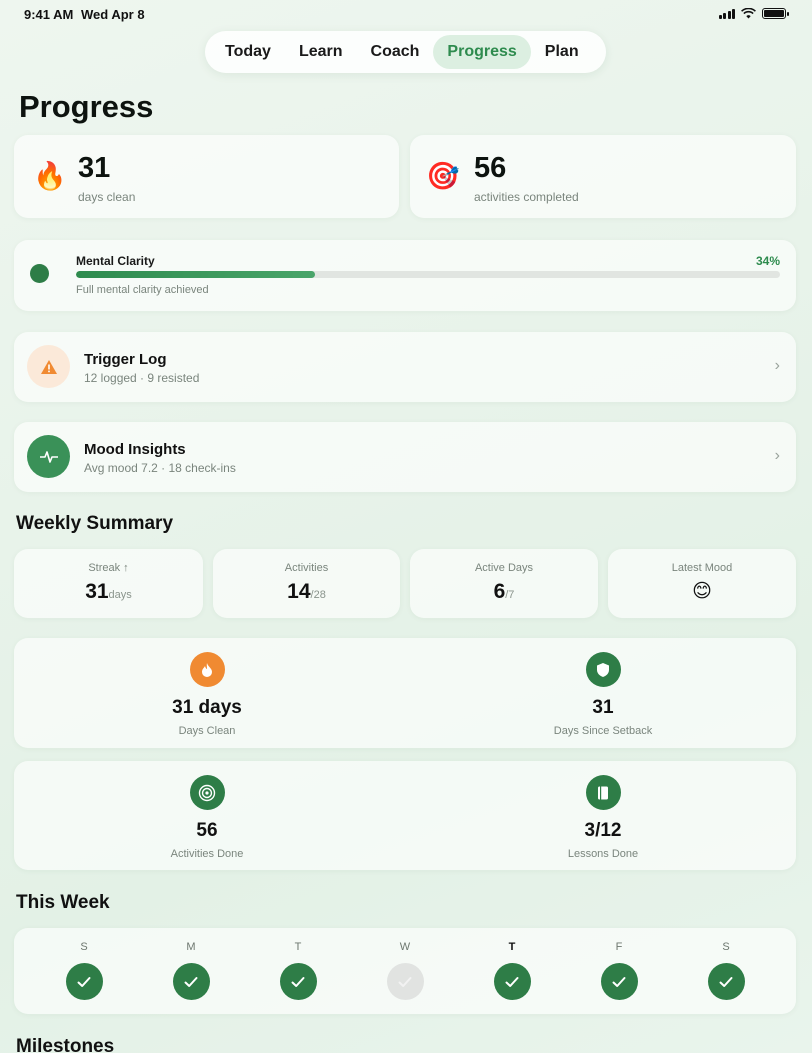 This screenshot has height=1053, width=812. Describe the element at coordinates (603, 792) in the screenshot. I see `book-icon` at that location.